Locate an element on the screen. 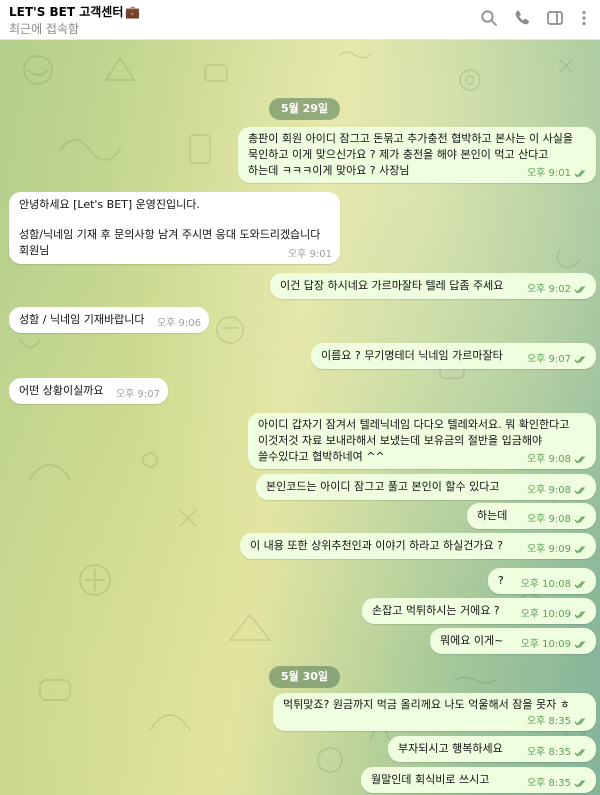 The width and height of the screenshot is (600, 795). message-time: 오후 9:06 is located at coordinates (178, 323).